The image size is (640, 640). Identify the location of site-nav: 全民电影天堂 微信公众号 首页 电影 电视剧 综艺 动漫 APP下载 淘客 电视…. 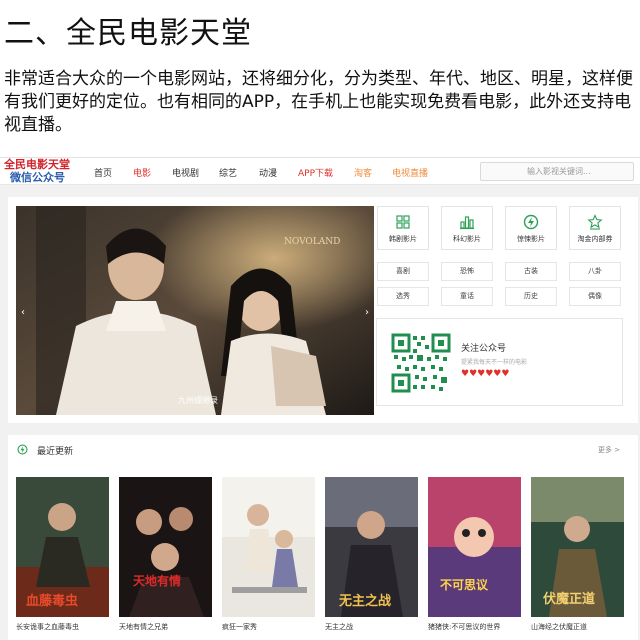
(320, 171).